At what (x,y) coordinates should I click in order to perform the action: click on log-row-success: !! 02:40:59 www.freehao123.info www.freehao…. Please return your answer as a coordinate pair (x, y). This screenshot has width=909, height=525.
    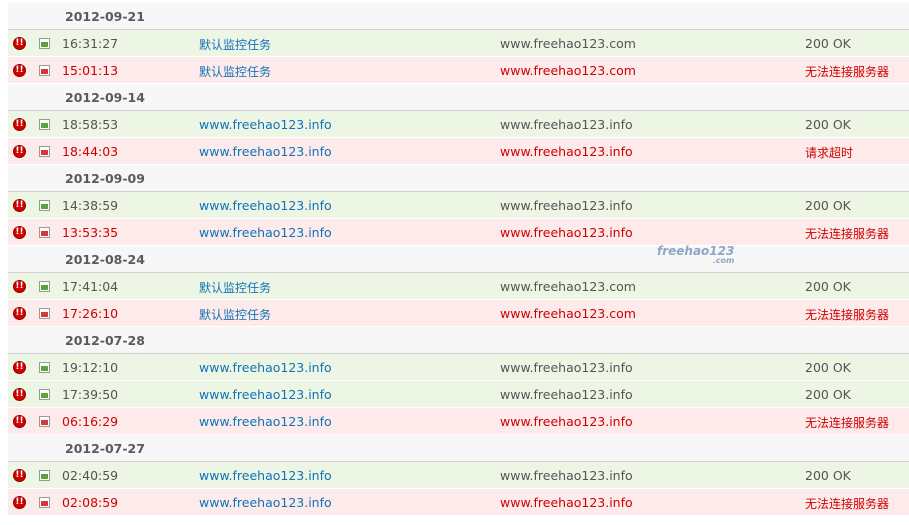
    Looking at the image, I should click on (458, 475).